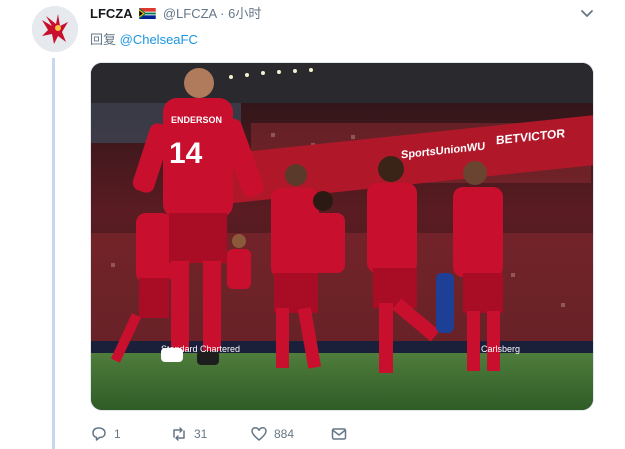  What do you see at coordinates (200, 349) in the screenshot?
I see `ad-text-standard-chartered: Standard Chartered` at bounding box center [200, 349].